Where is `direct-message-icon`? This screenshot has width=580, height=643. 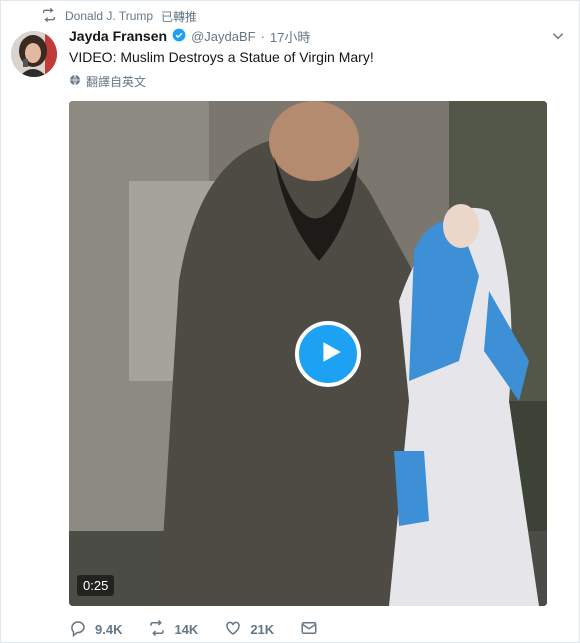 direct-message-icon is located at coordinates (309, 629).